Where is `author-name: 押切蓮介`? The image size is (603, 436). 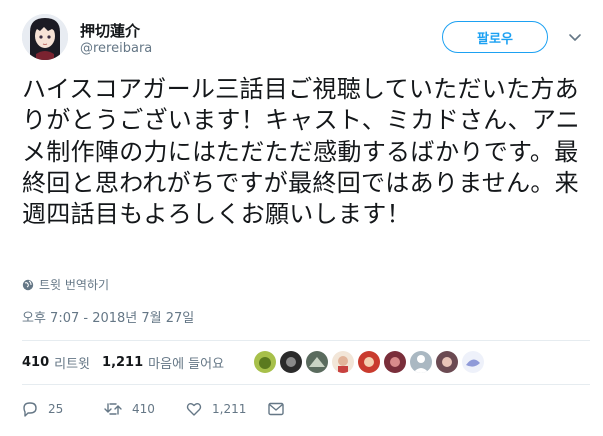 author-name: 押切蓮介 is located at coordinates (110, 30).